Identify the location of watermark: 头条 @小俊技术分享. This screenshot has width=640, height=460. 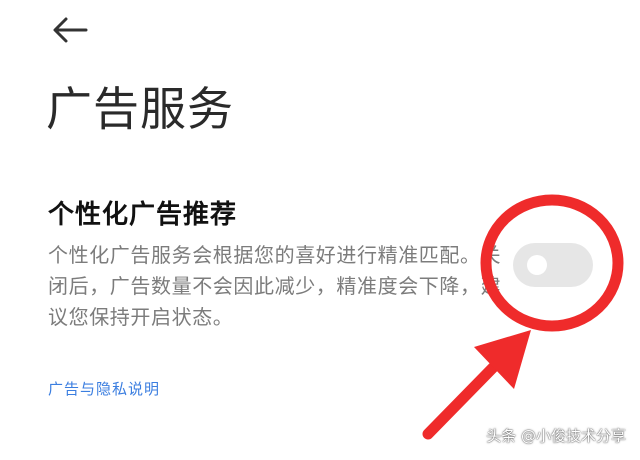
(556, 436).